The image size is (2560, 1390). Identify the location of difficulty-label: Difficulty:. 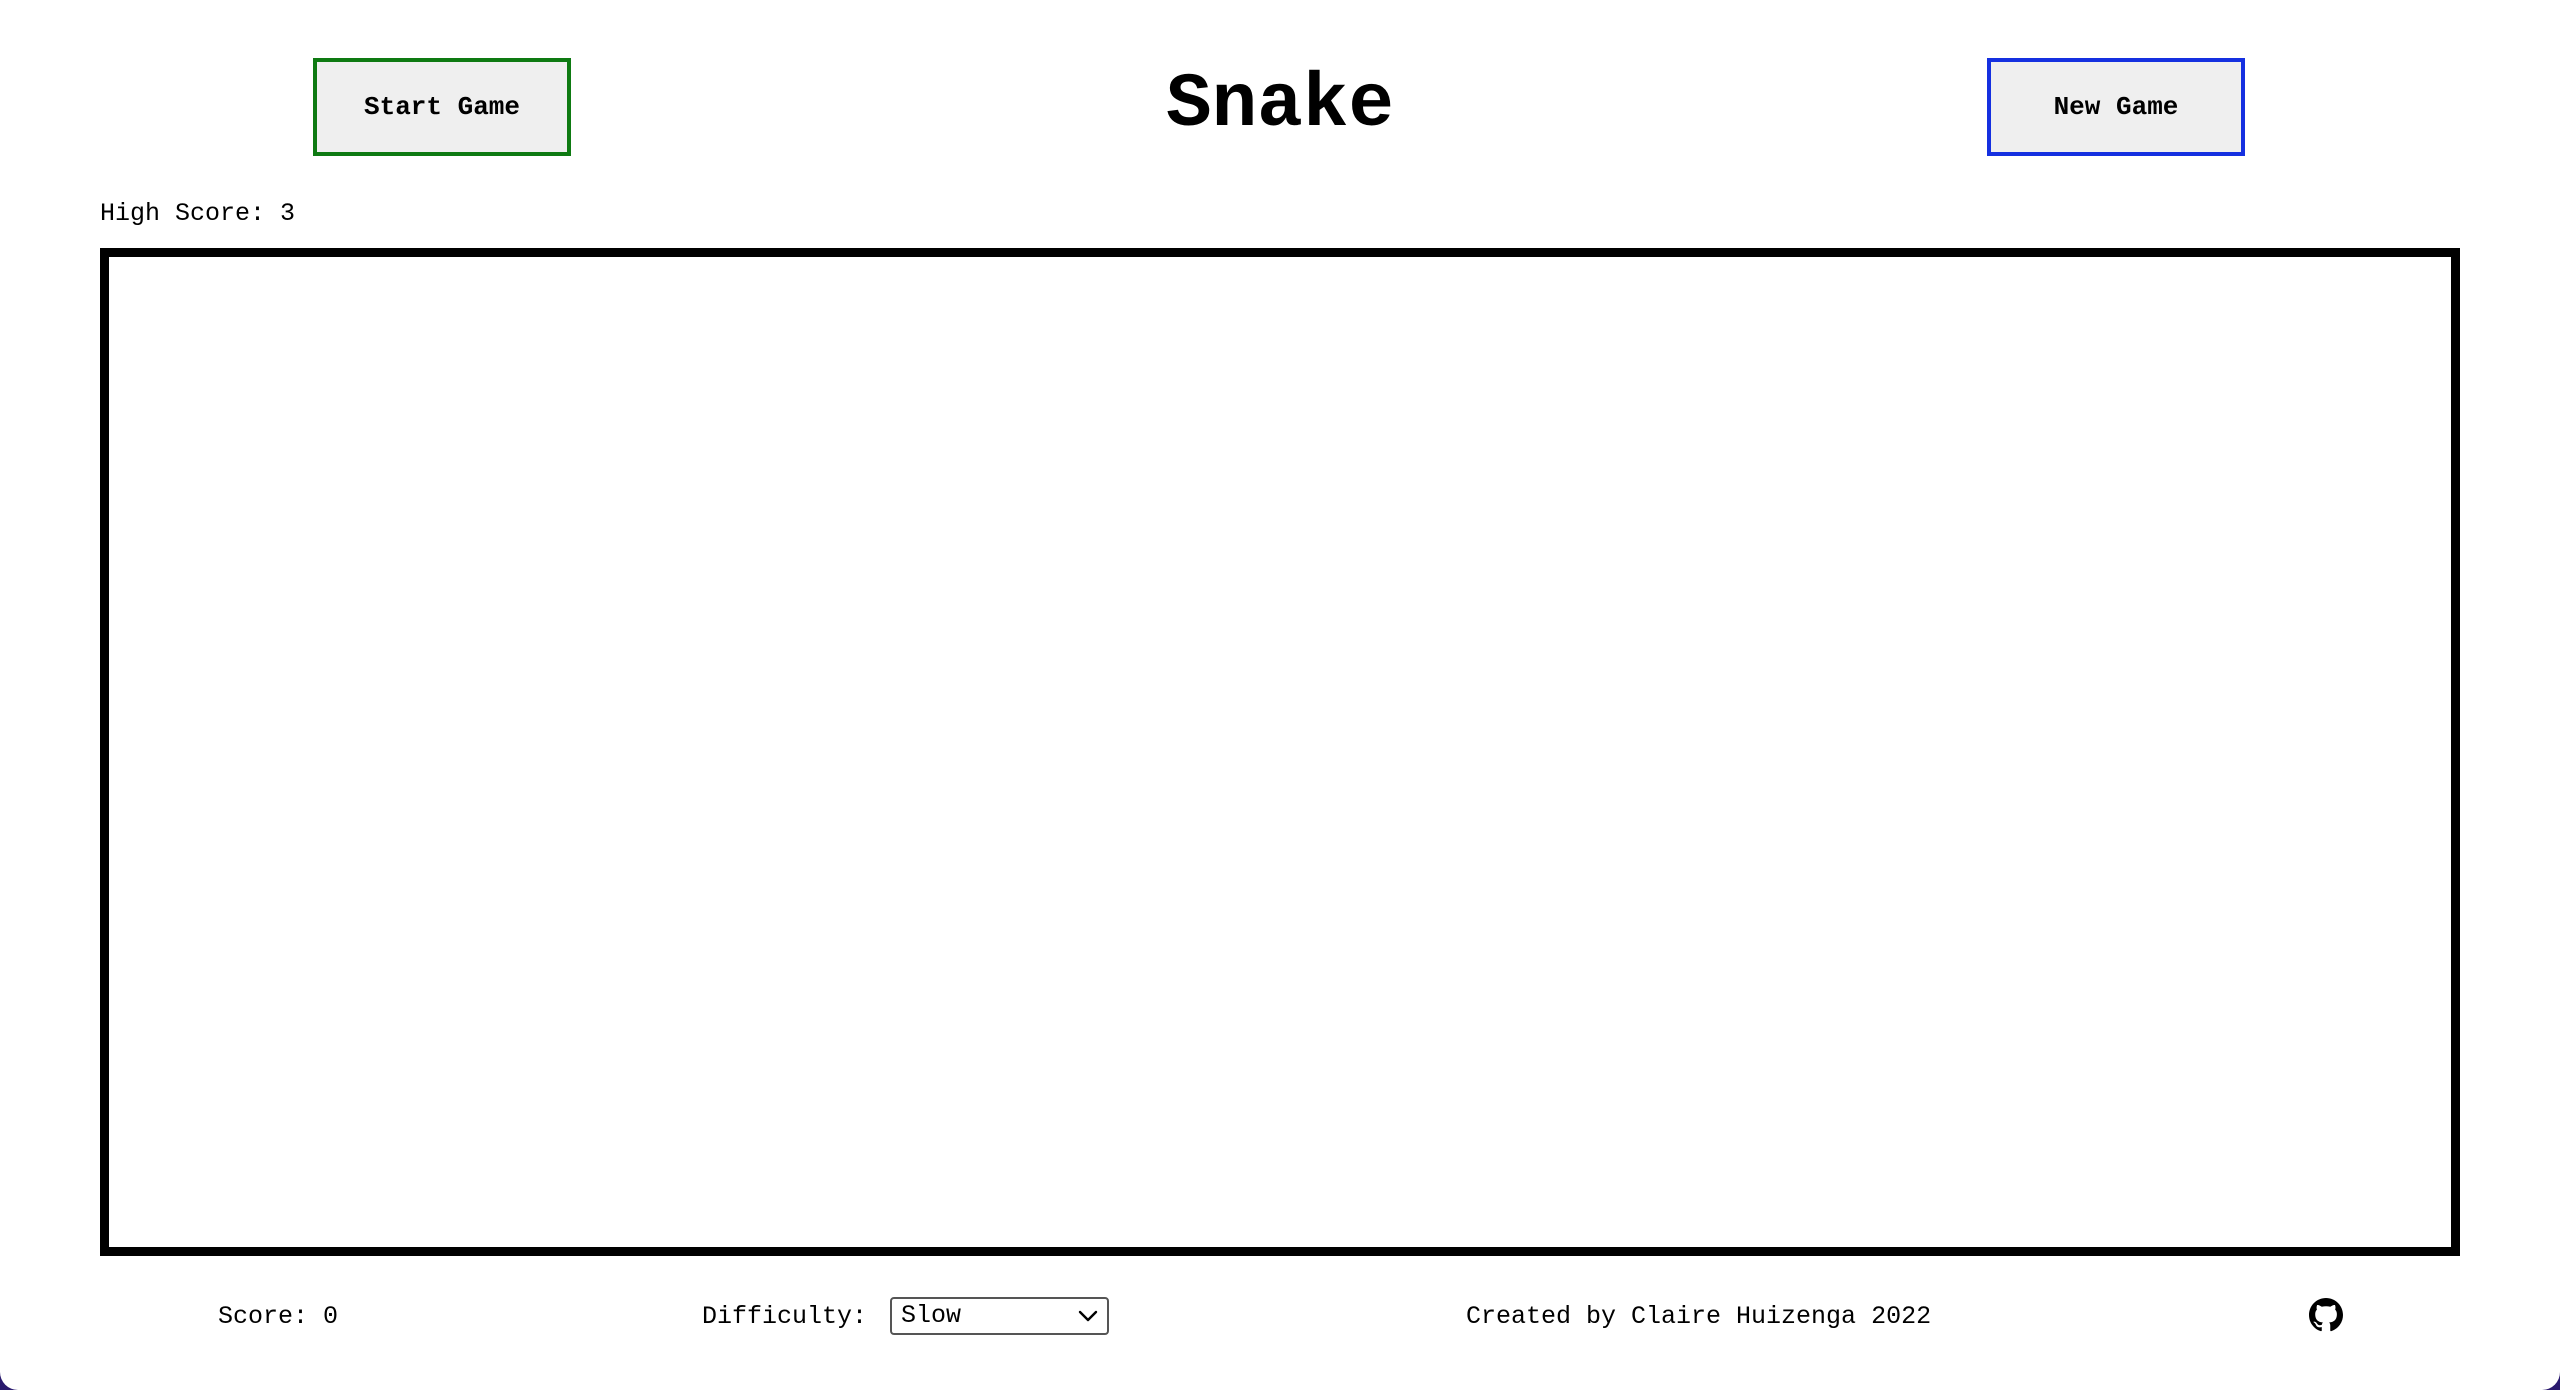
(785, 1316).